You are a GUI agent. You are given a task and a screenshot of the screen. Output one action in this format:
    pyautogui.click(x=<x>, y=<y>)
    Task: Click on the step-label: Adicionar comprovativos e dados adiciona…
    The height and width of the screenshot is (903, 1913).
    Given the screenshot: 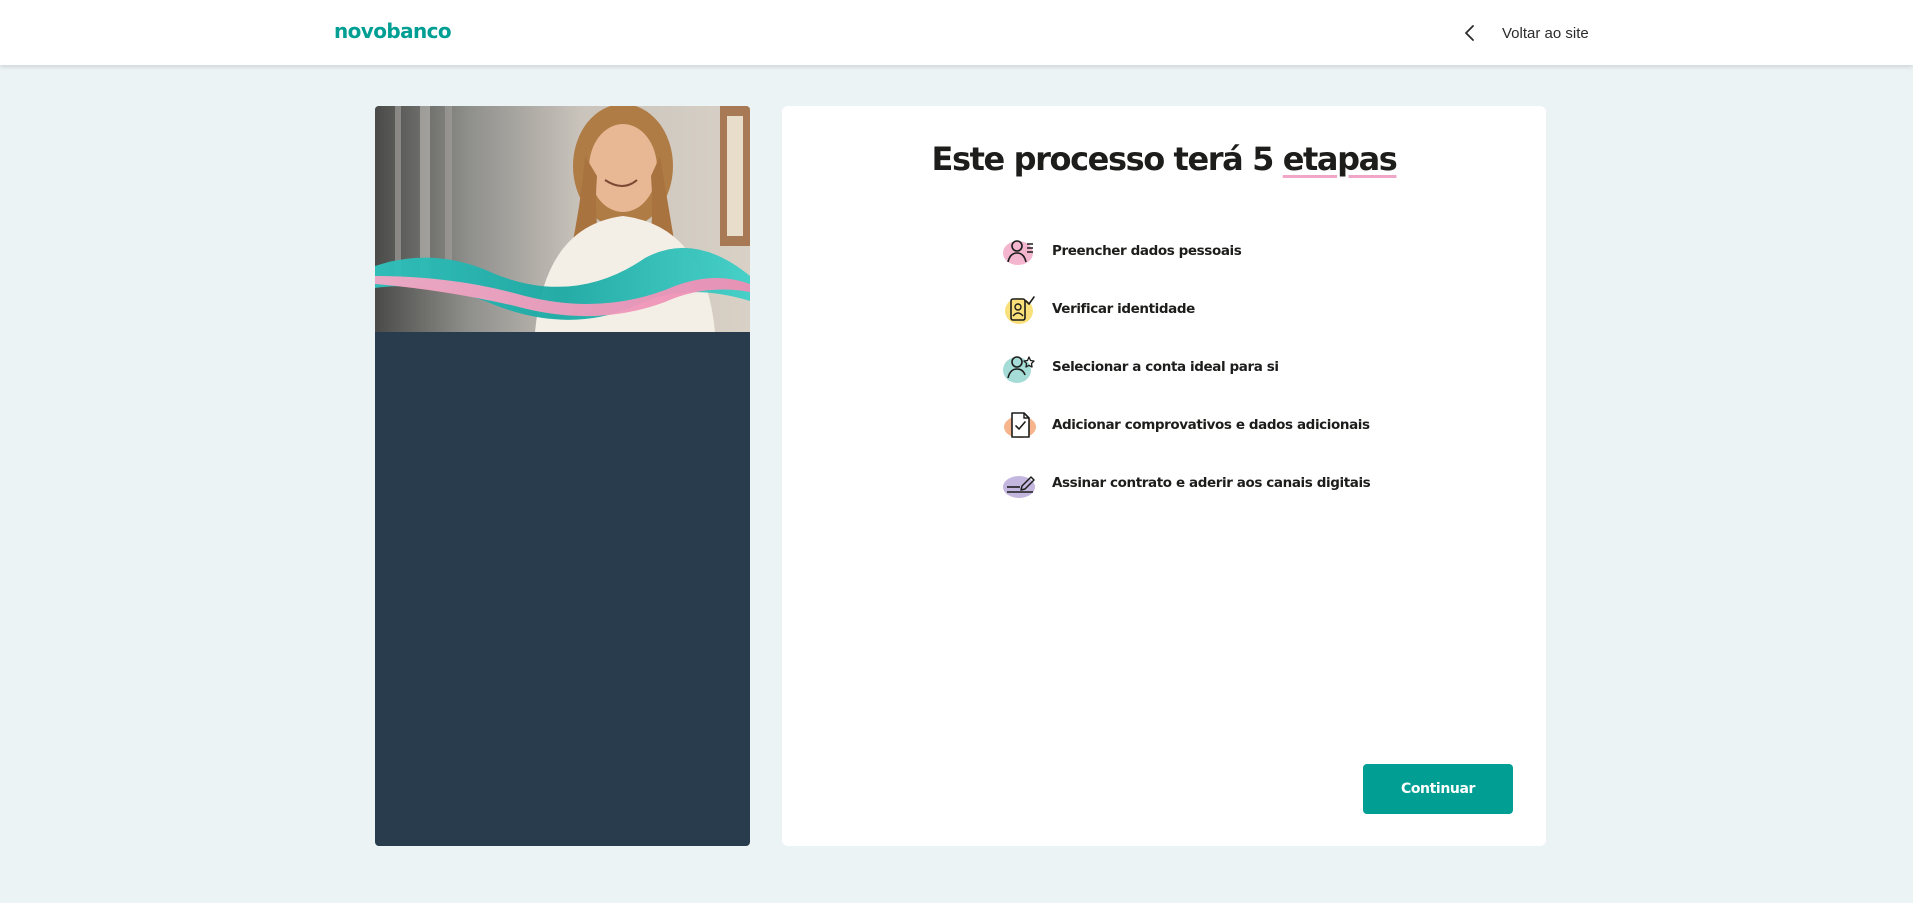 What is the action you would take?
    pyautogui.click(x=1211, y=425)
    